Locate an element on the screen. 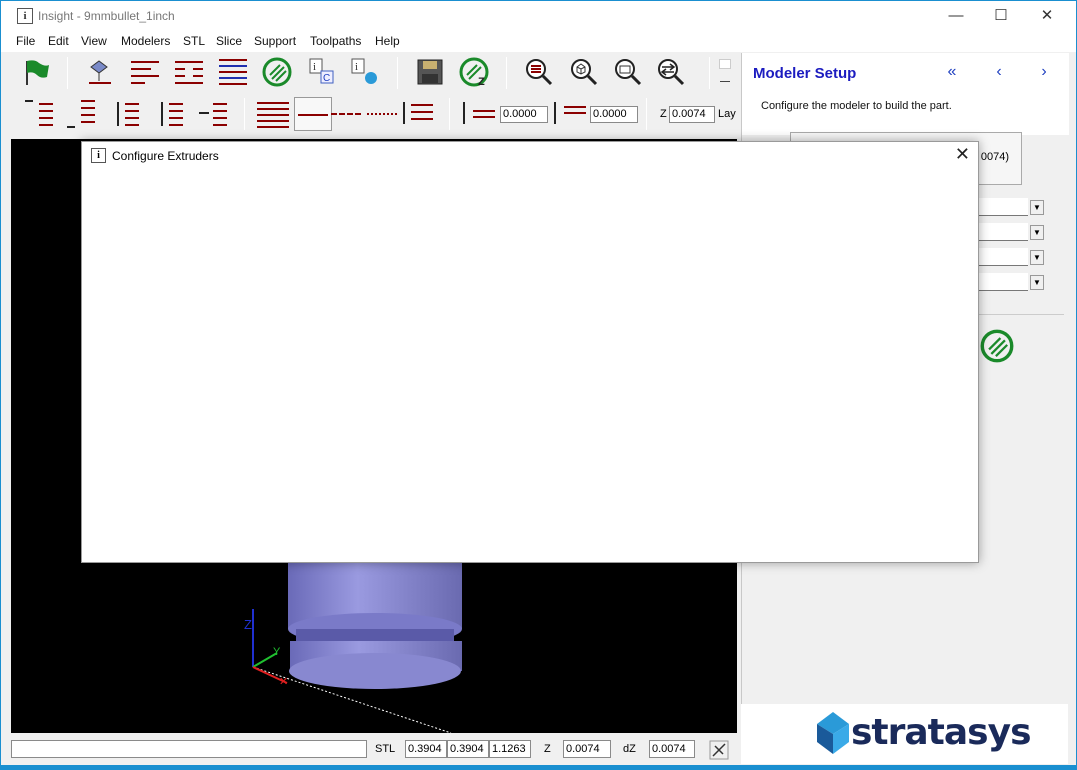 This screenshot has width=1077, height=770. app-icon: i is located at coordinates (25, 16).